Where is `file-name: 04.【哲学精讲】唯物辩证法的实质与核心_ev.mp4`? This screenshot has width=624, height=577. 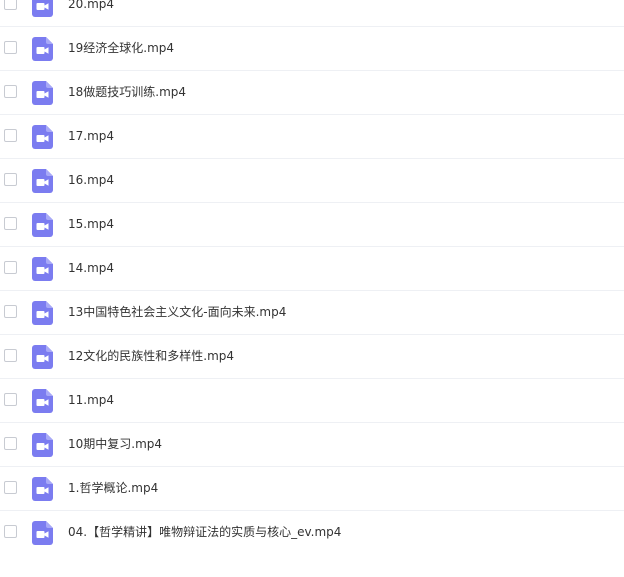
file-name: 04.【哲学精讲】唯物辩证法的实质与核心_ev.mp4 is located at coordinates (204, 532).